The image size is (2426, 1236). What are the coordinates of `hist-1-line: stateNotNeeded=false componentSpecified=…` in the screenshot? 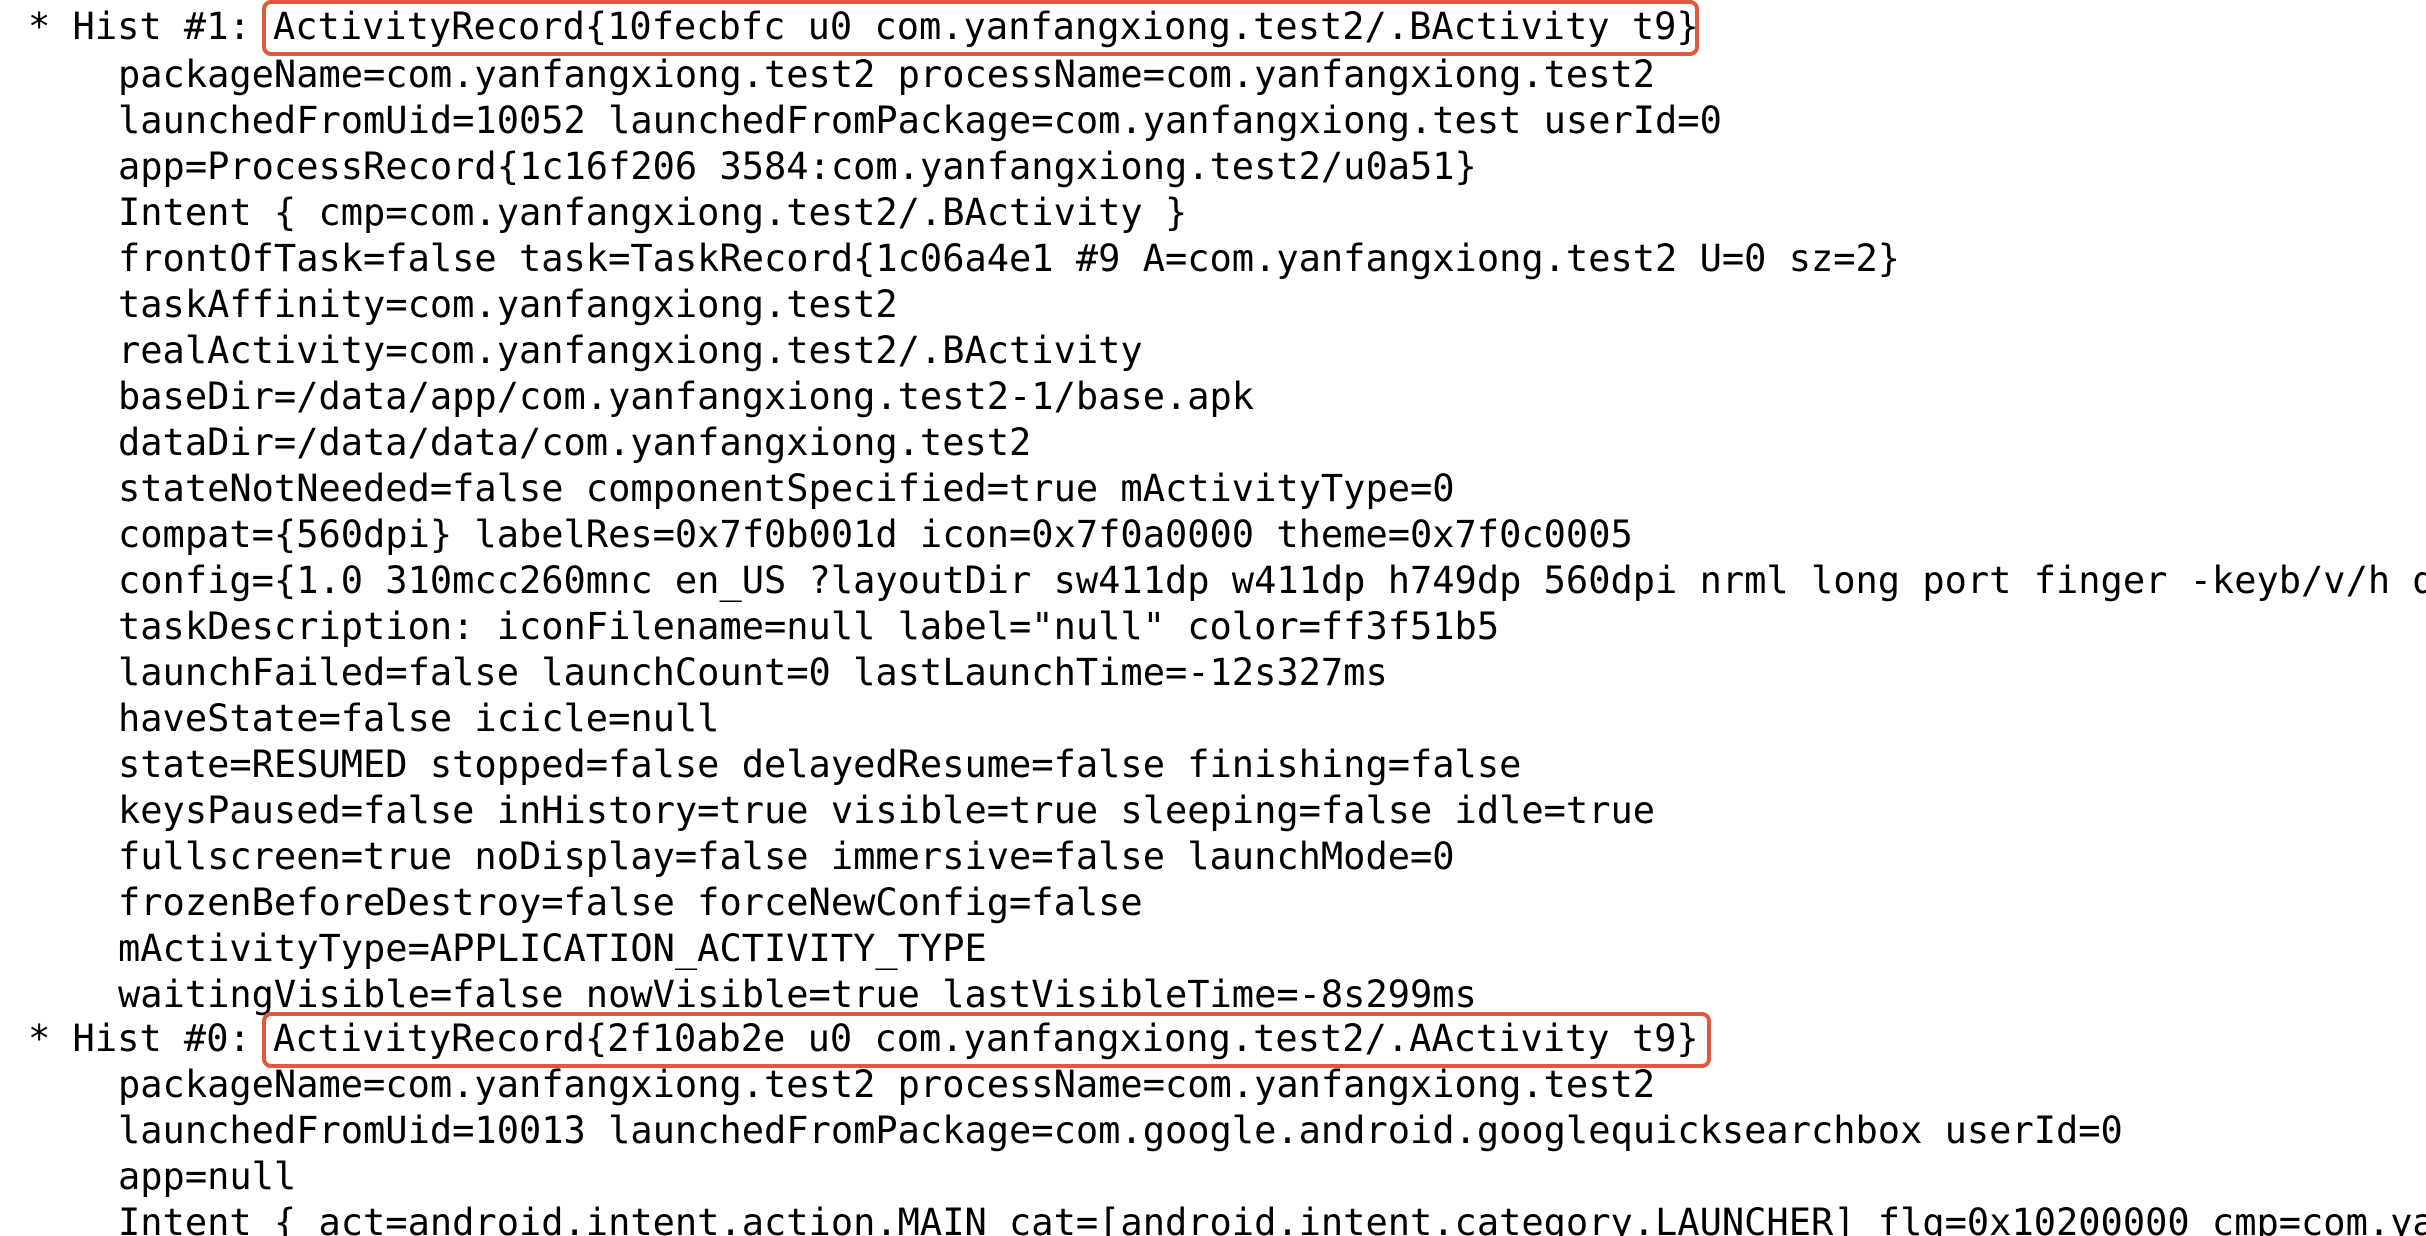 It's located at (786, 488).